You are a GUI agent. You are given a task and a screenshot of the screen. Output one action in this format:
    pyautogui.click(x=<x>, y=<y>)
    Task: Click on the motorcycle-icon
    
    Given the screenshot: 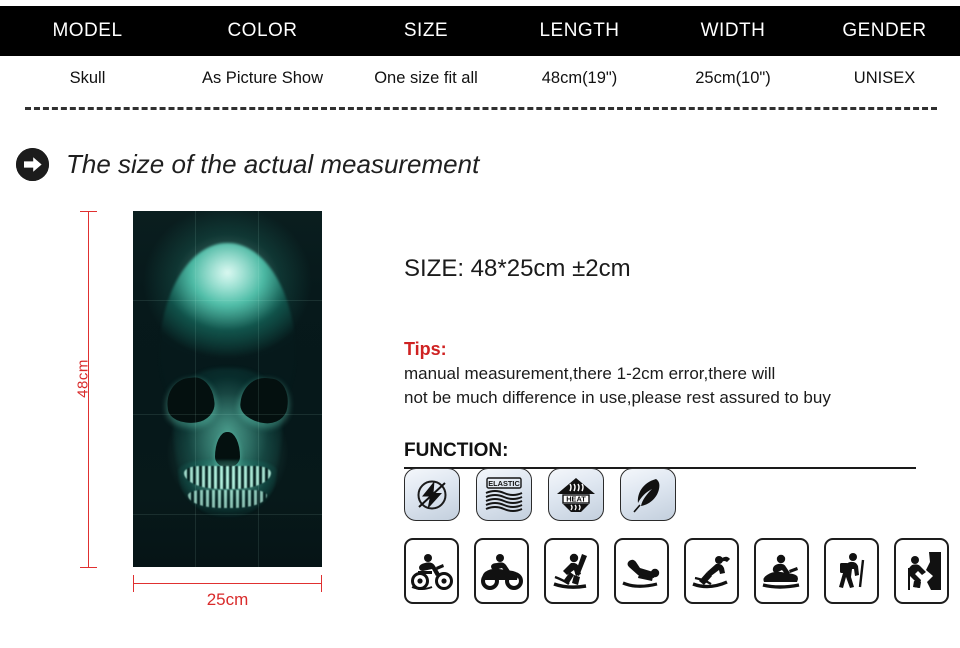 What is the action you would take?
    pyautogui.click(x=431, y=571)
    